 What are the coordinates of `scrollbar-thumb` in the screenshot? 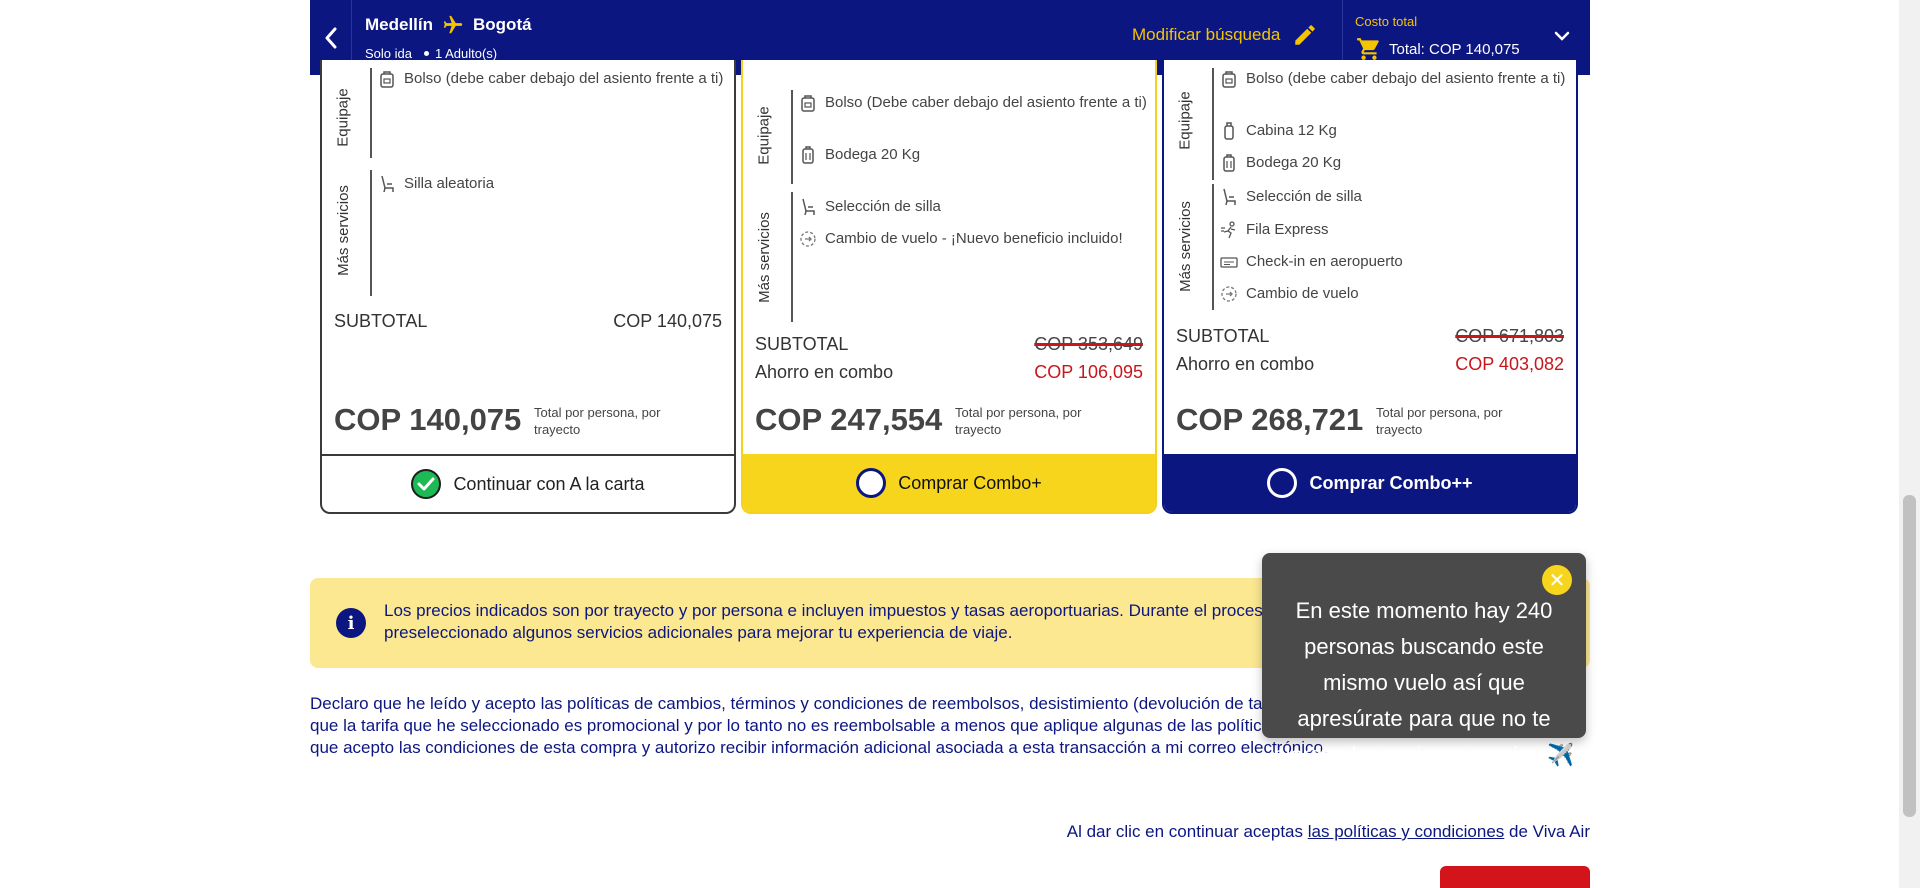 It's located at (1909, 656).